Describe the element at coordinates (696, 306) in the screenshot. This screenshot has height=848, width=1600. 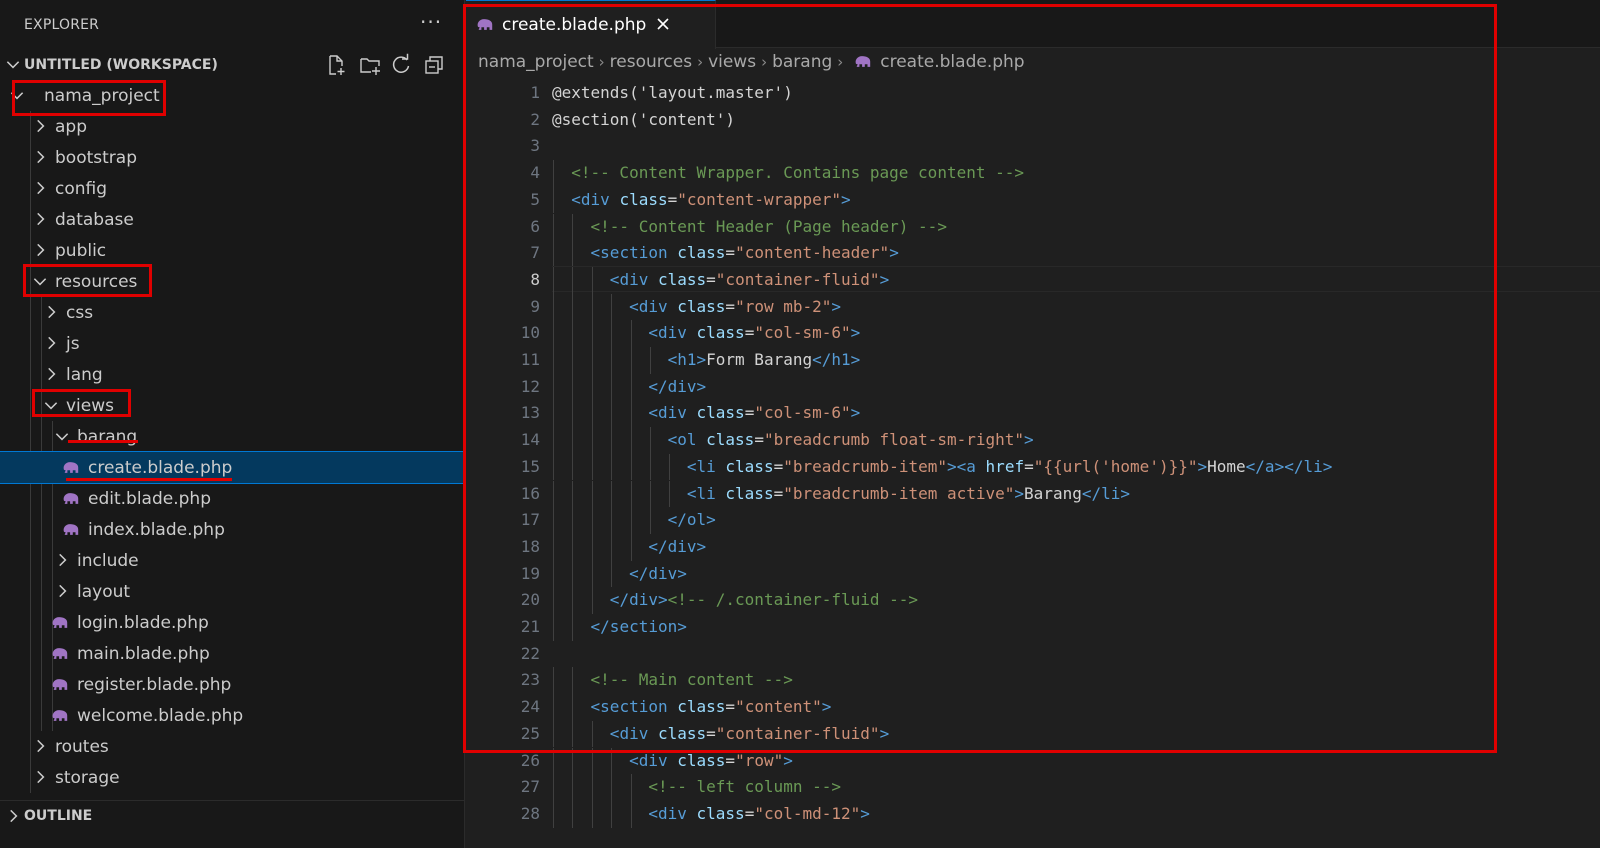
I see `code-line: <div class="row mb-2">` at that location.